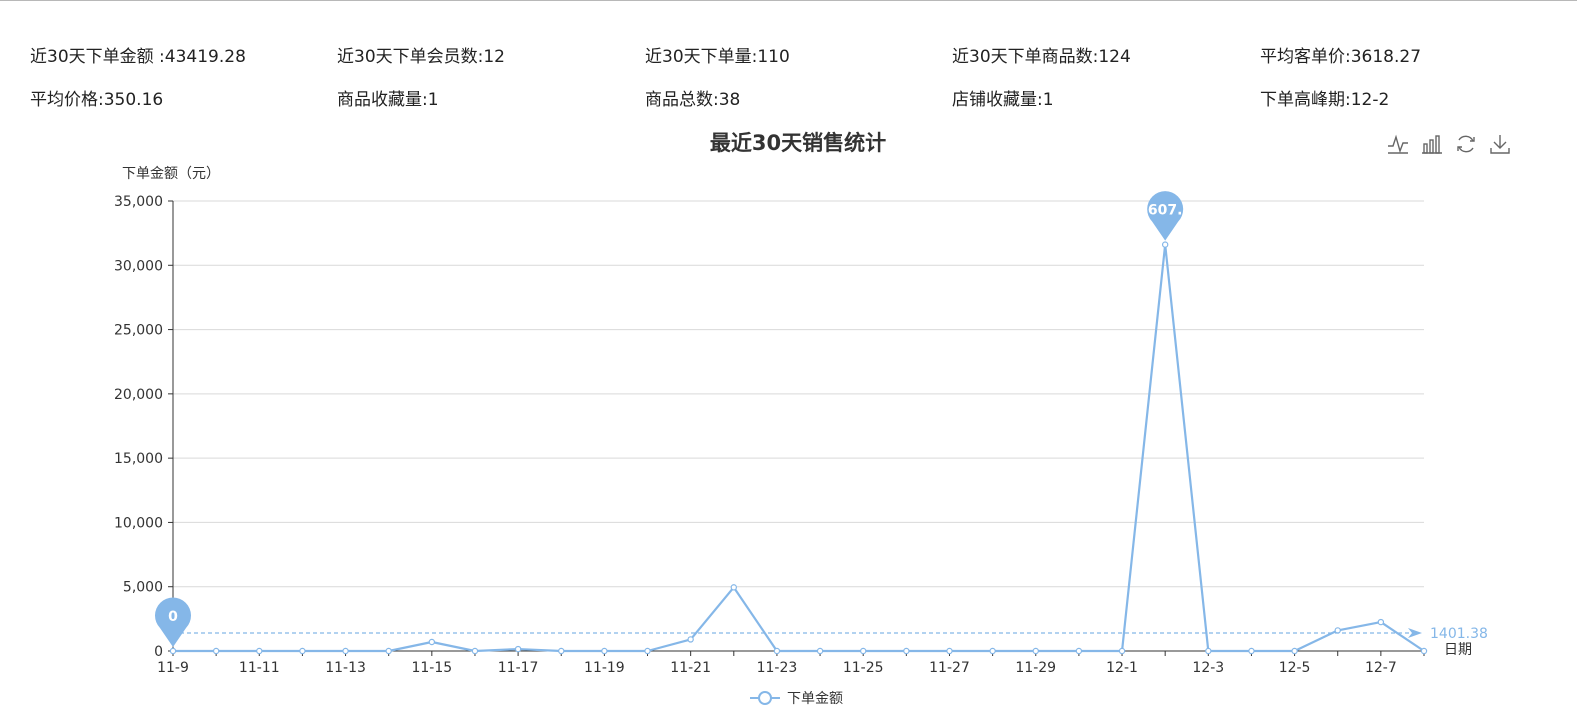 The width and height of the screenshot is (1577, 710). I want to click on x-tick-label: 11-19, so click(604, 668).